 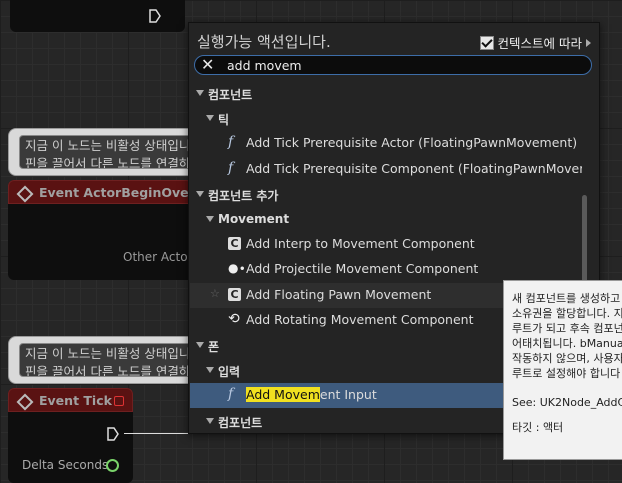 I want to click on float-pin-icon, so click(x=112, y=465).